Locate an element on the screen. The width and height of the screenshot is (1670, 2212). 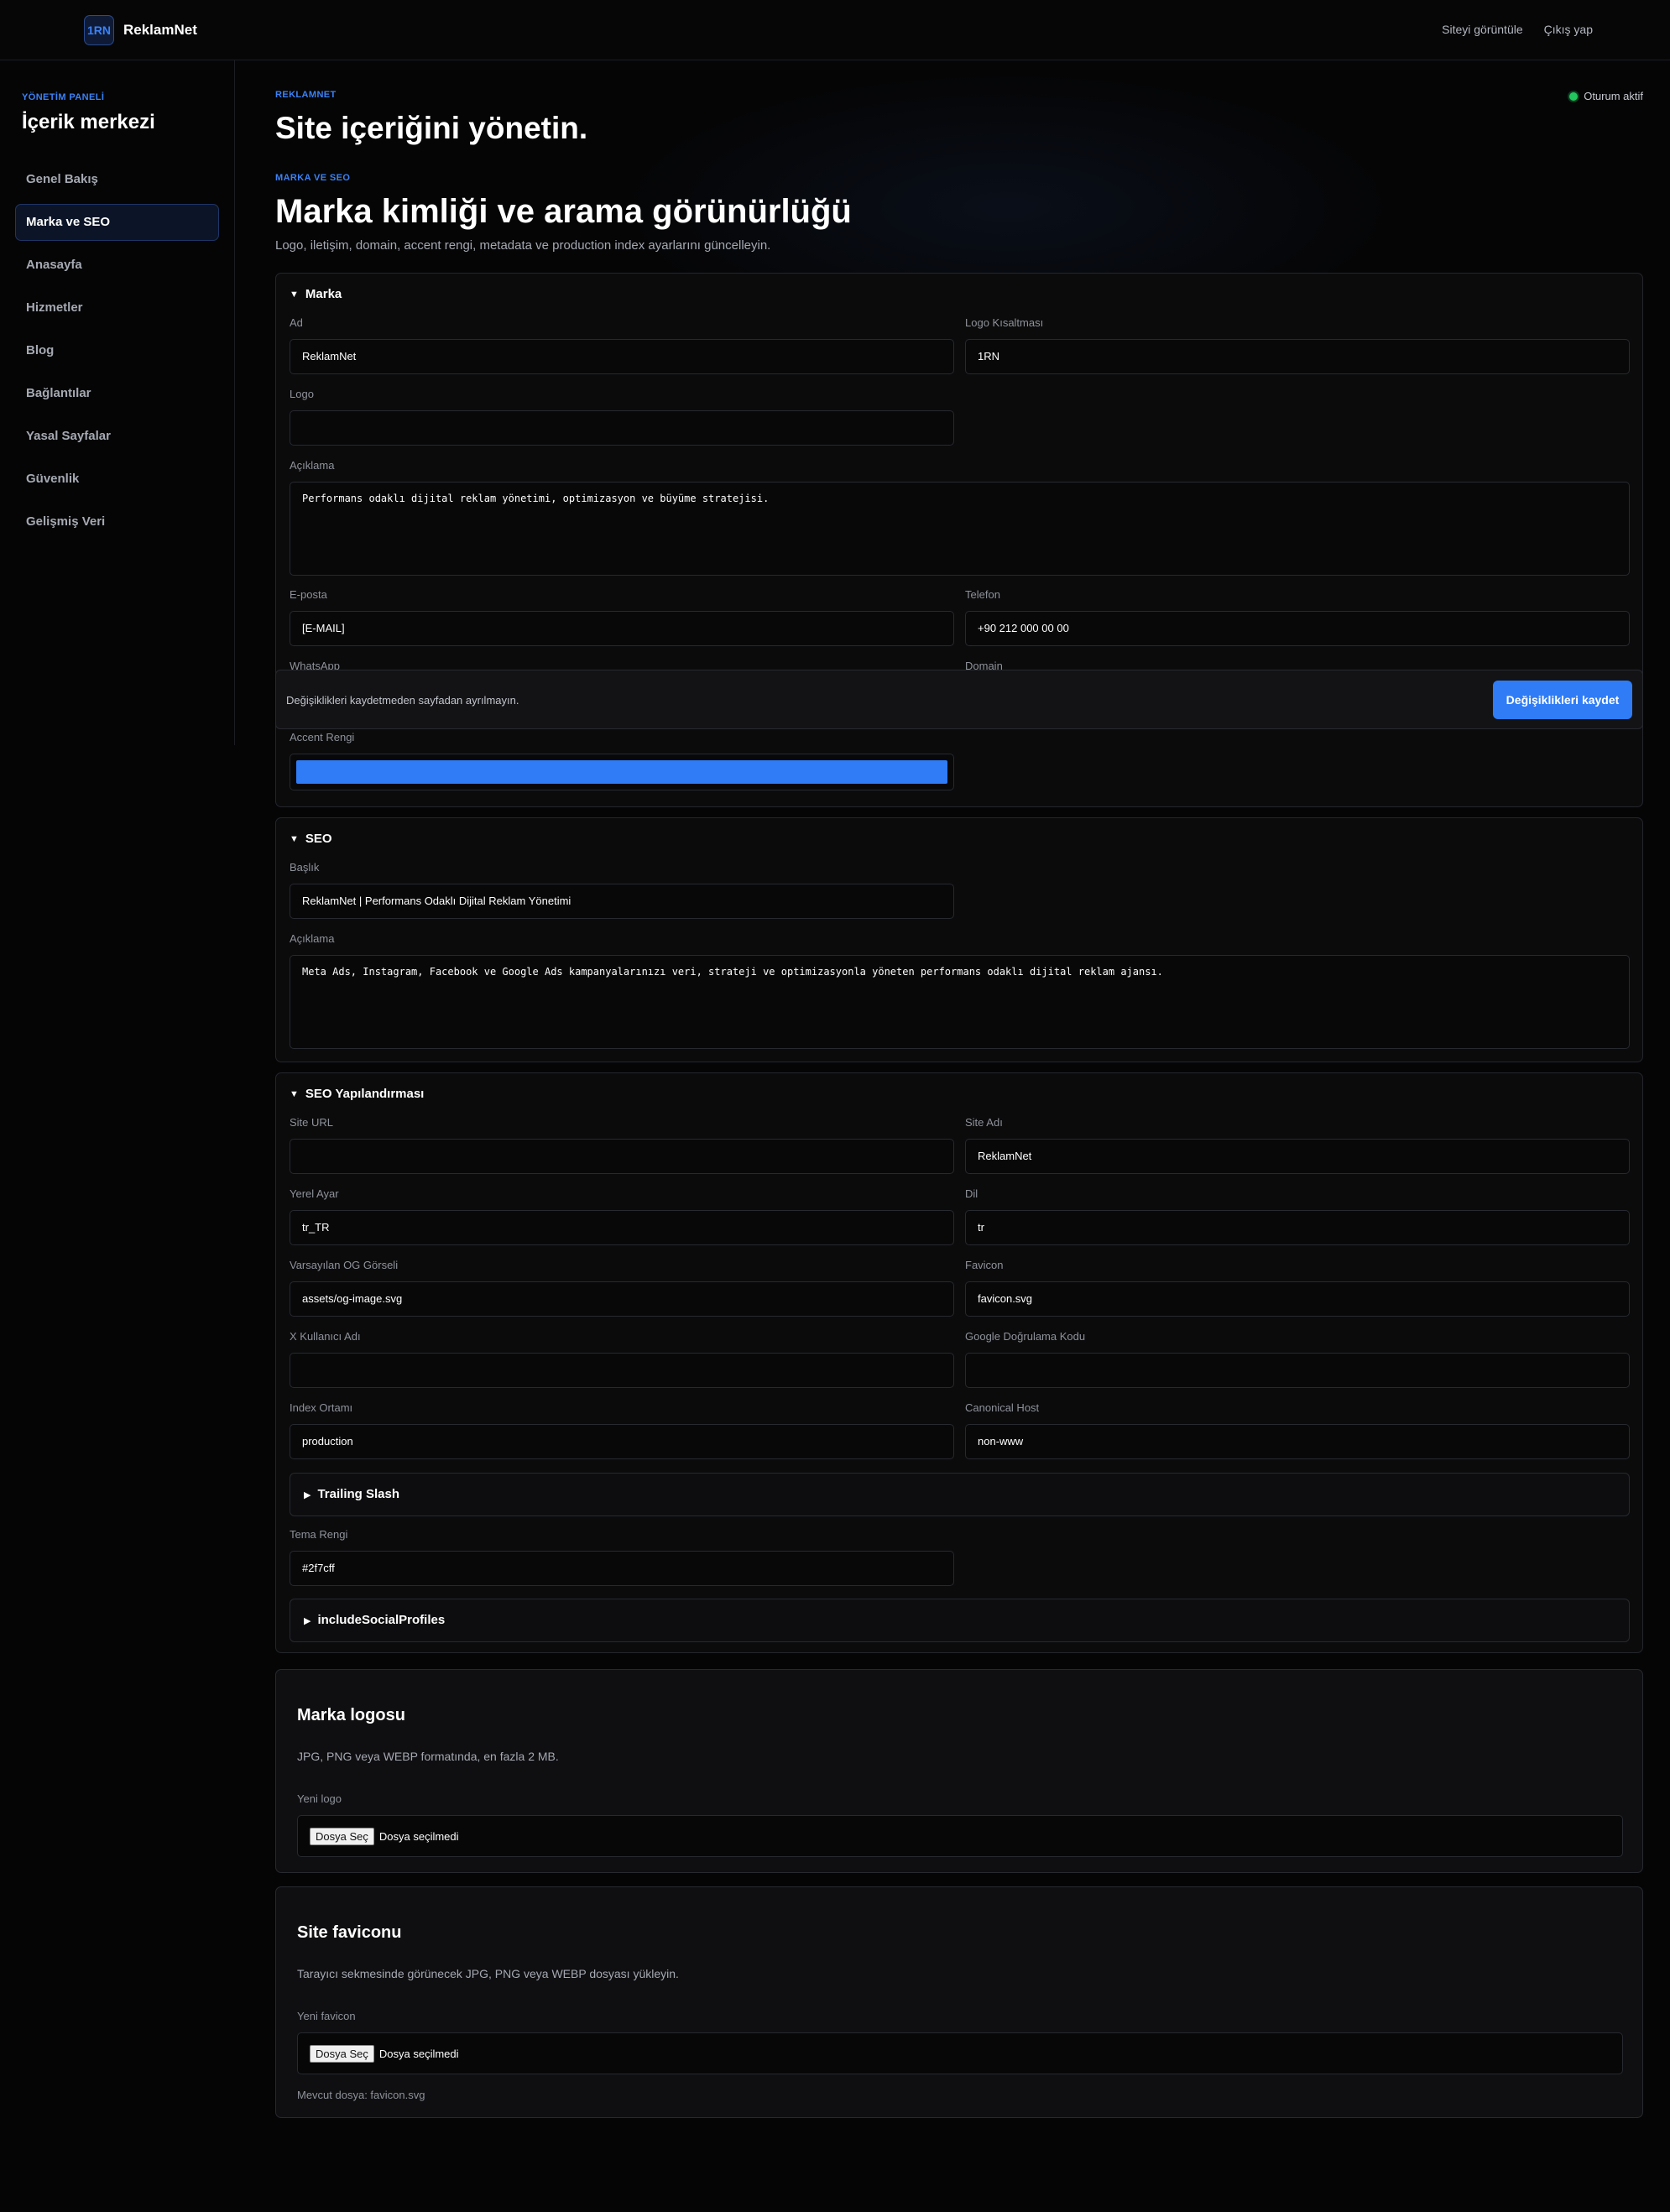
dil-label: Dil is located at coordinates (972, 1193).